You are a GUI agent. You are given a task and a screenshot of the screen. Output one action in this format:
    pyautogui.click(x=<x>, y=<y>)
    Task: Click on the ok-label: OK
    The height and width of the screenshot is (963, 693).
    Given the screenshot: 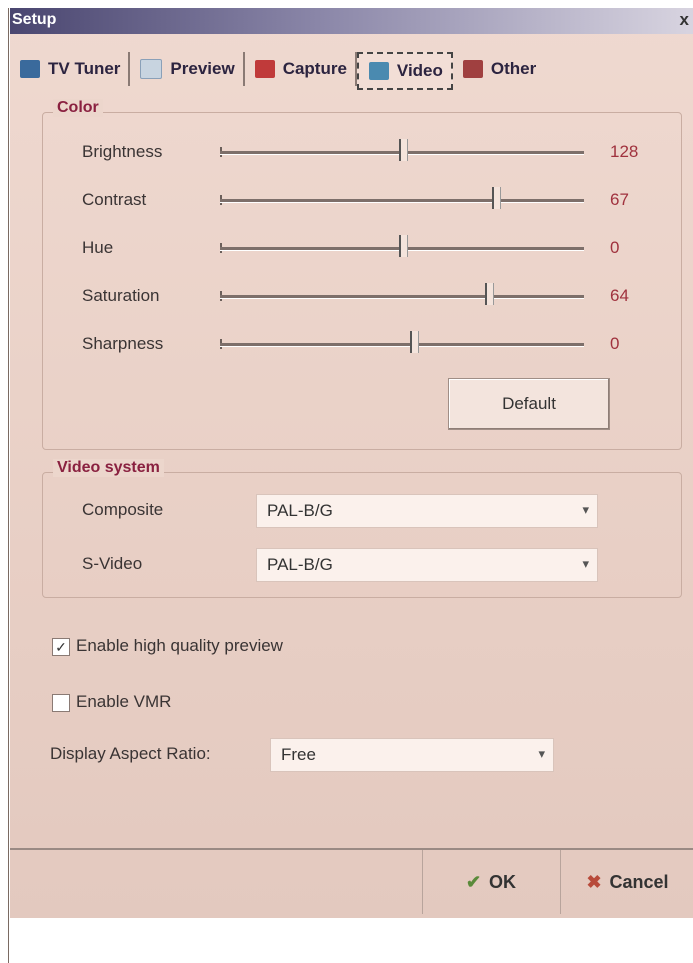 What is the action you would take?
    pyautogui.click(x=503, y=881)
    